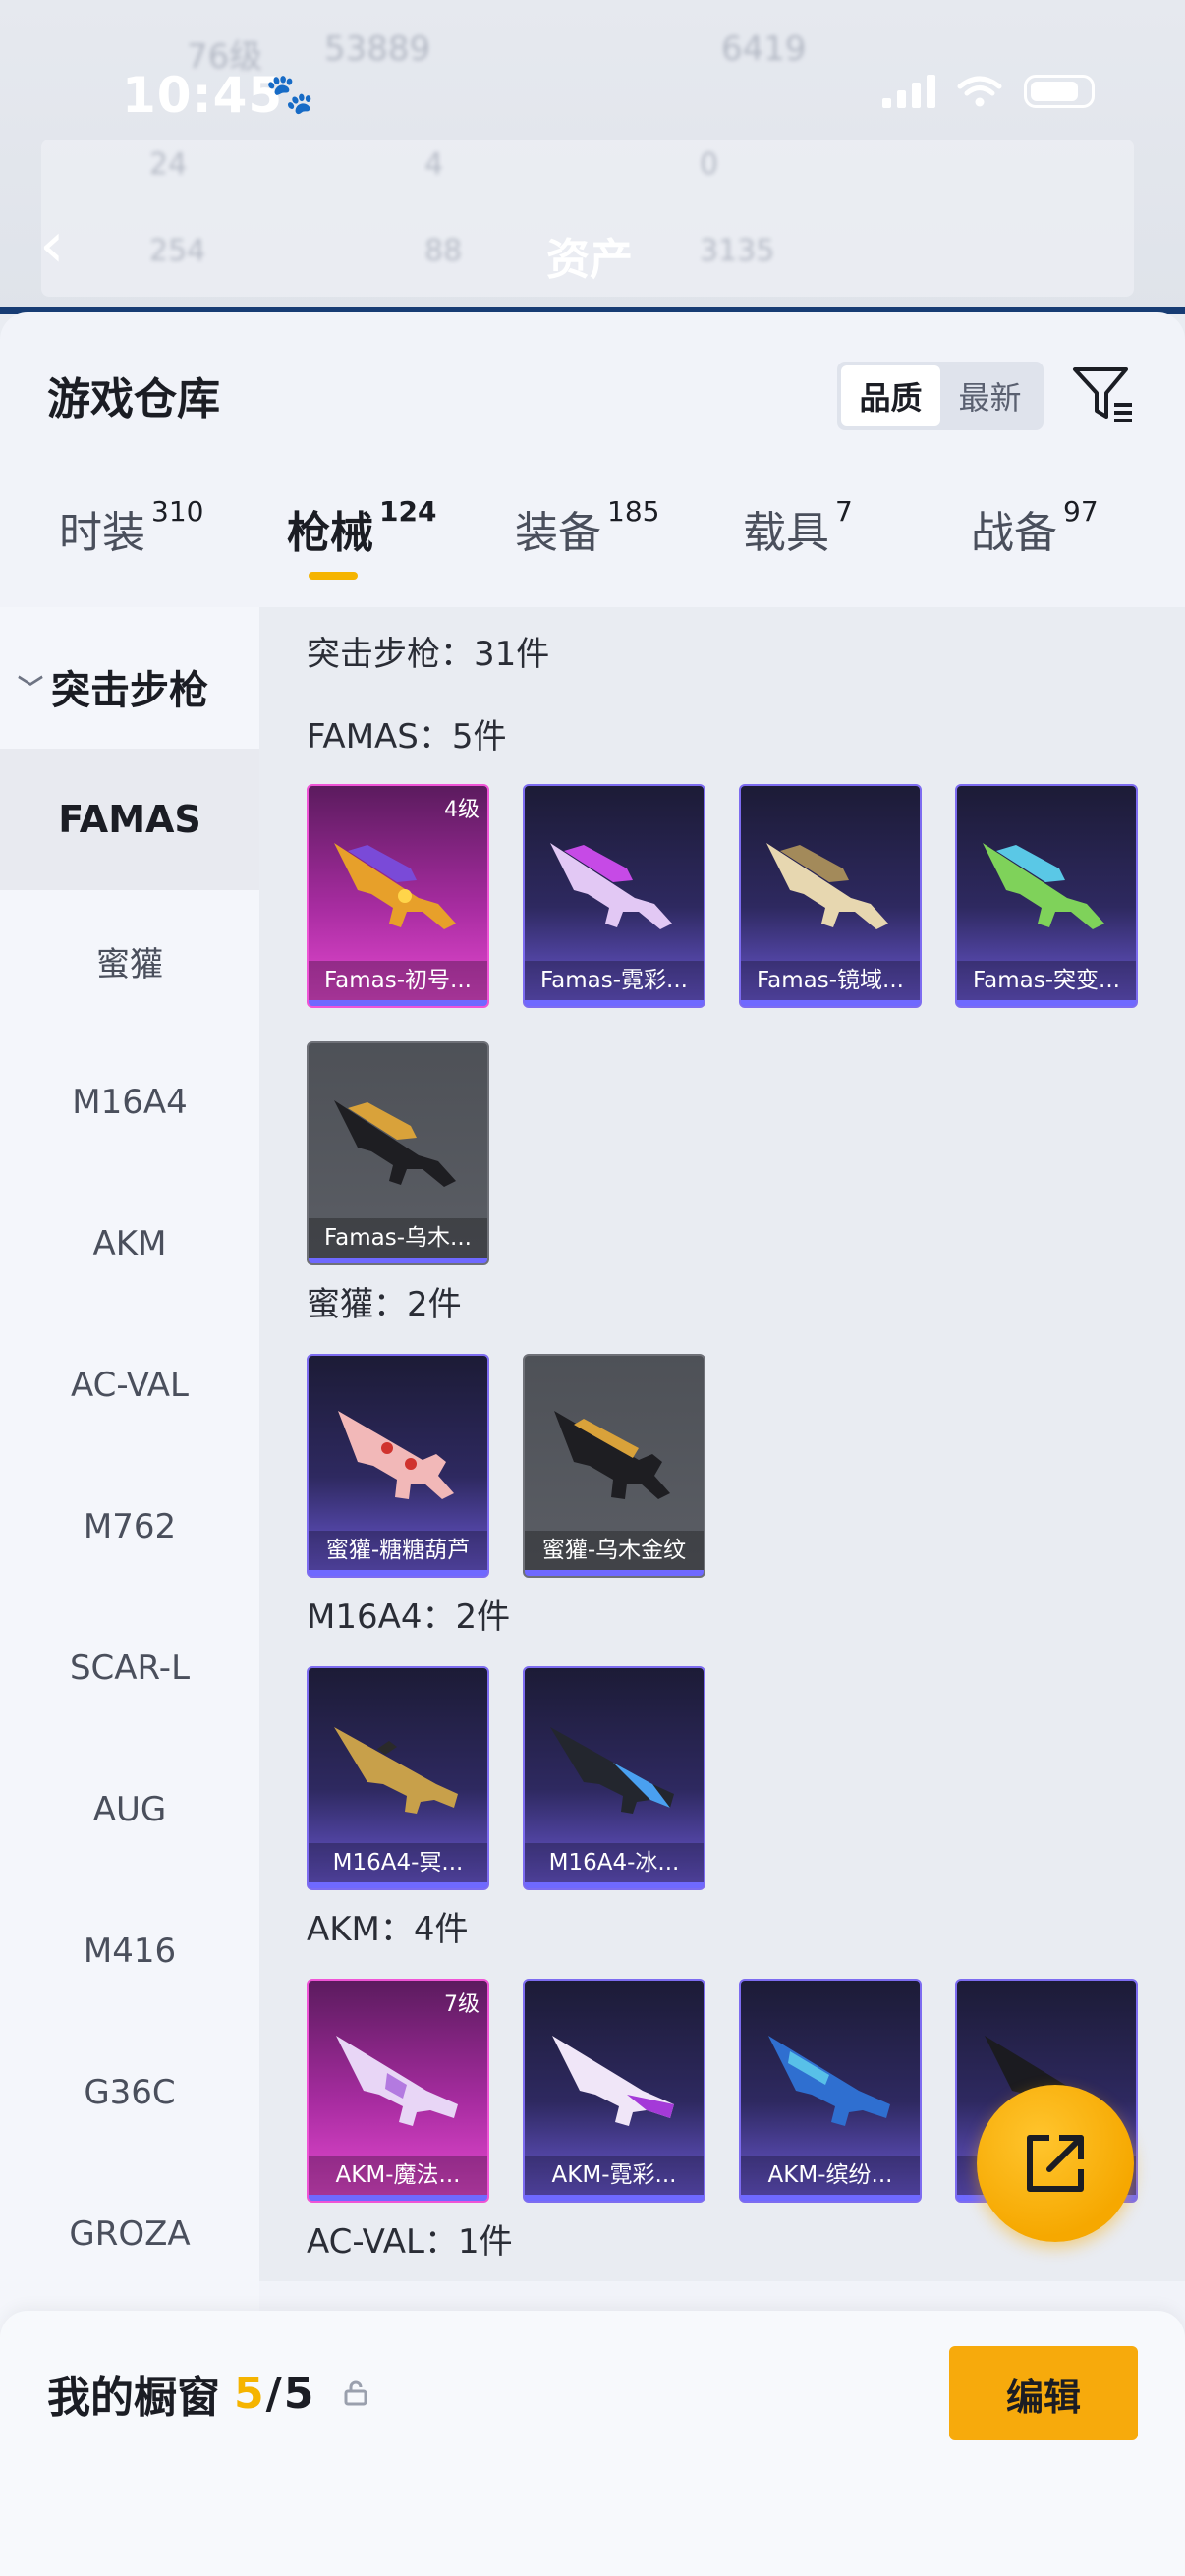 The height and width of the screenshot is (2576, 1185). Describe the element at coordinates (990, 395) in the screenshot. I see `sort-latest-button: 最新` at that location.